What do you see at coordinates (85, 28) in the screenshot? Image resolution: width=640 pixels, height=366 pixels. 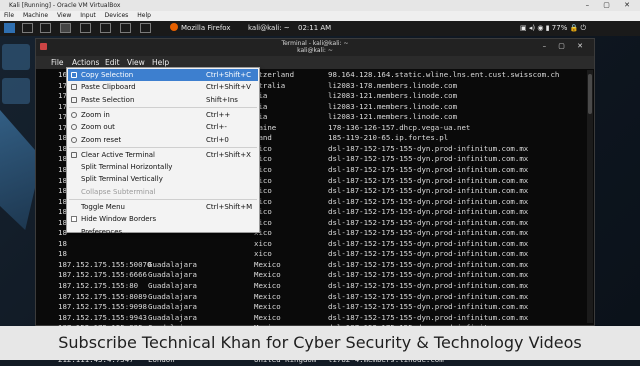 I see `folder-launcher-icon` at bounding box center [85, 28].